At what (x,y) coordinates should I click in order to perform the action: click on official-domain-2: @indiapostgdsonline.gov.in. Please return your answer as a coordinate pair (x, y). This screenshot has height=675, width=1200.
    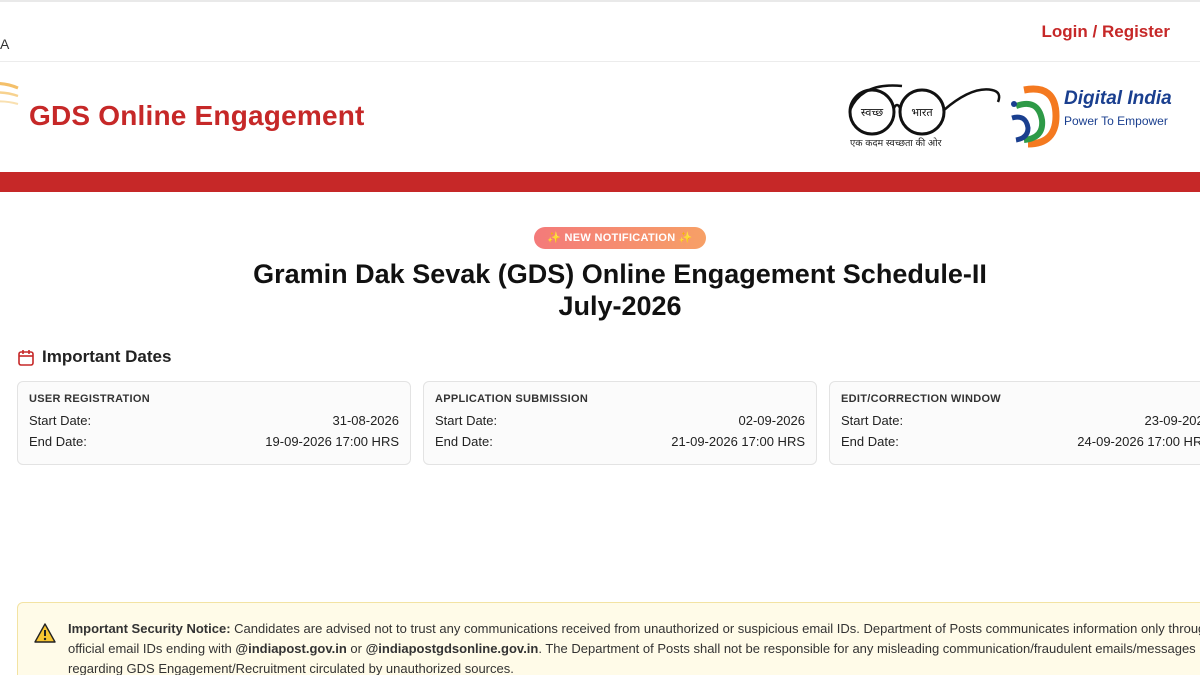
    Looking at the image, I should click on (452, 648).